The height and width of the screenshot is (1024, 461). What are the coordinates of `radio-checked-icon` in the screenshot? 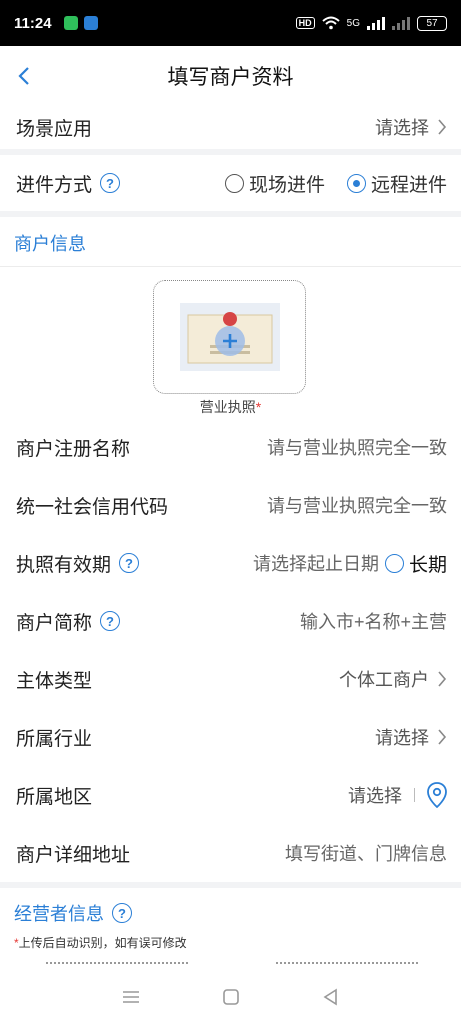 It's located at (356, 183).